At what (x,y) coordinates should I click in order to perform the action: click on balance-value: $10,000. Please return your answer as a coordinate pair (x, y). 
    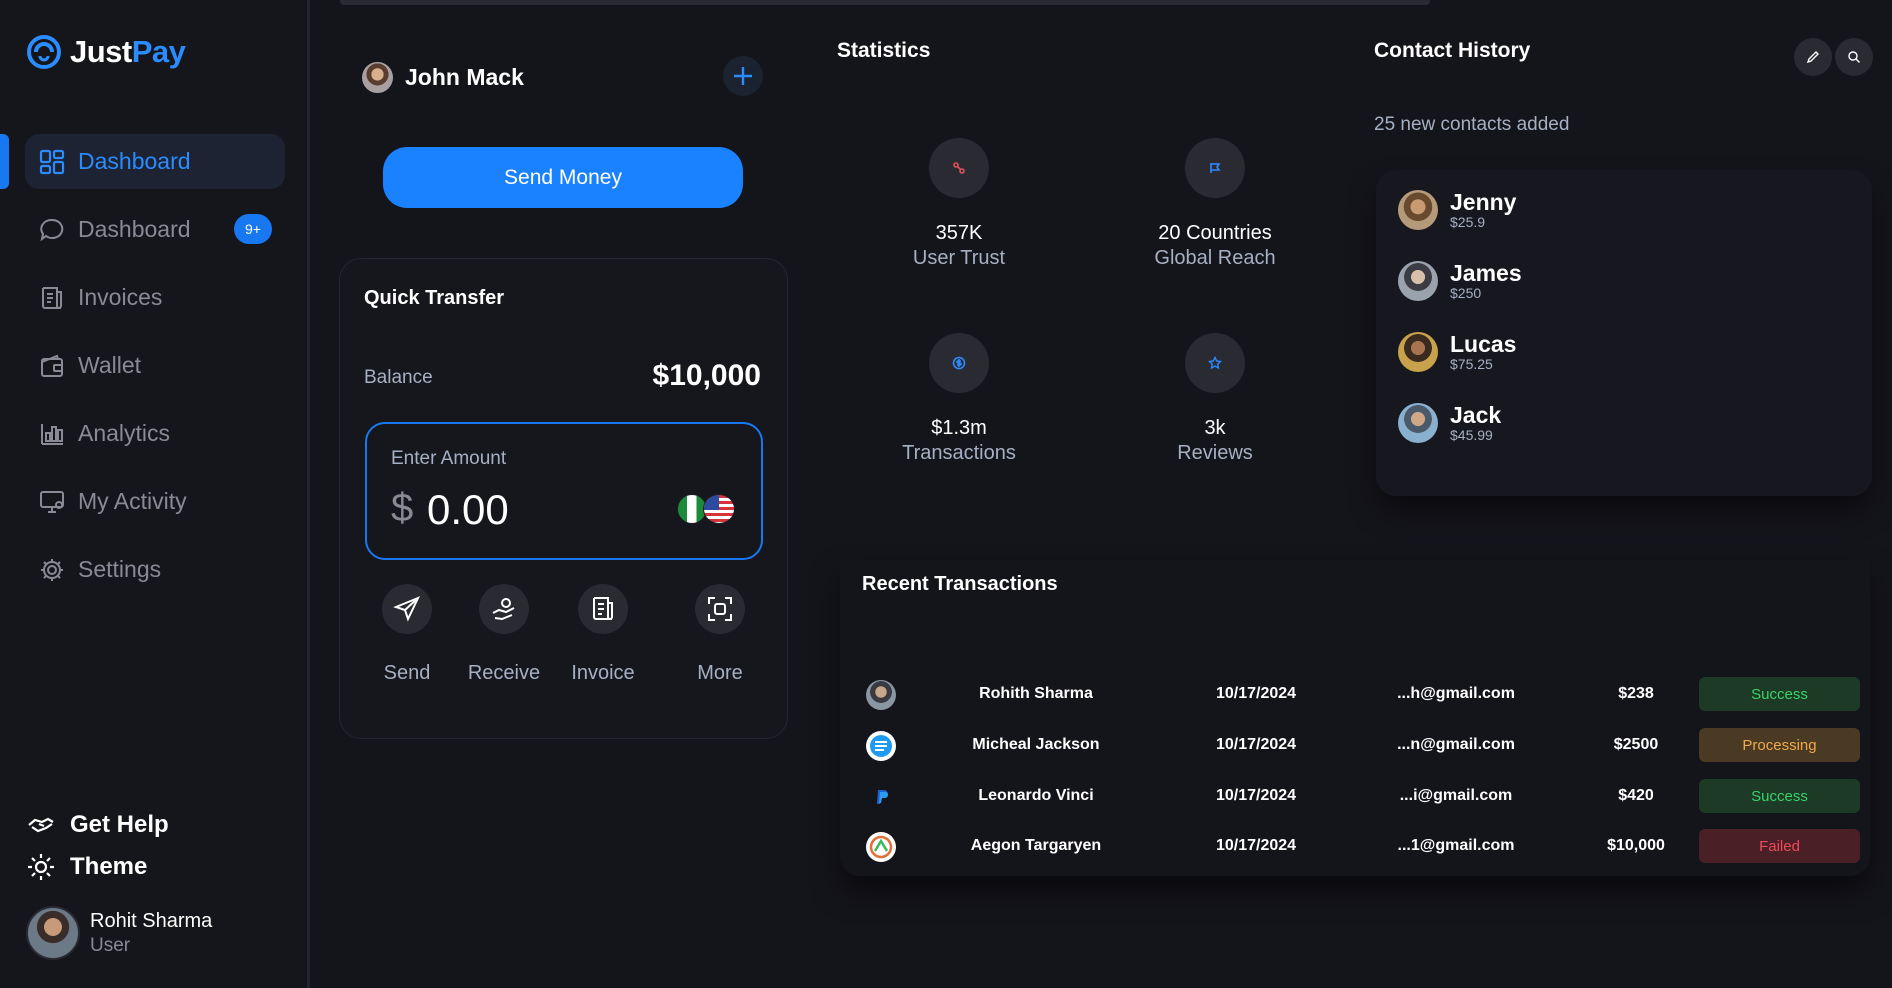
    Looking at the image, I should click on (706, 375).